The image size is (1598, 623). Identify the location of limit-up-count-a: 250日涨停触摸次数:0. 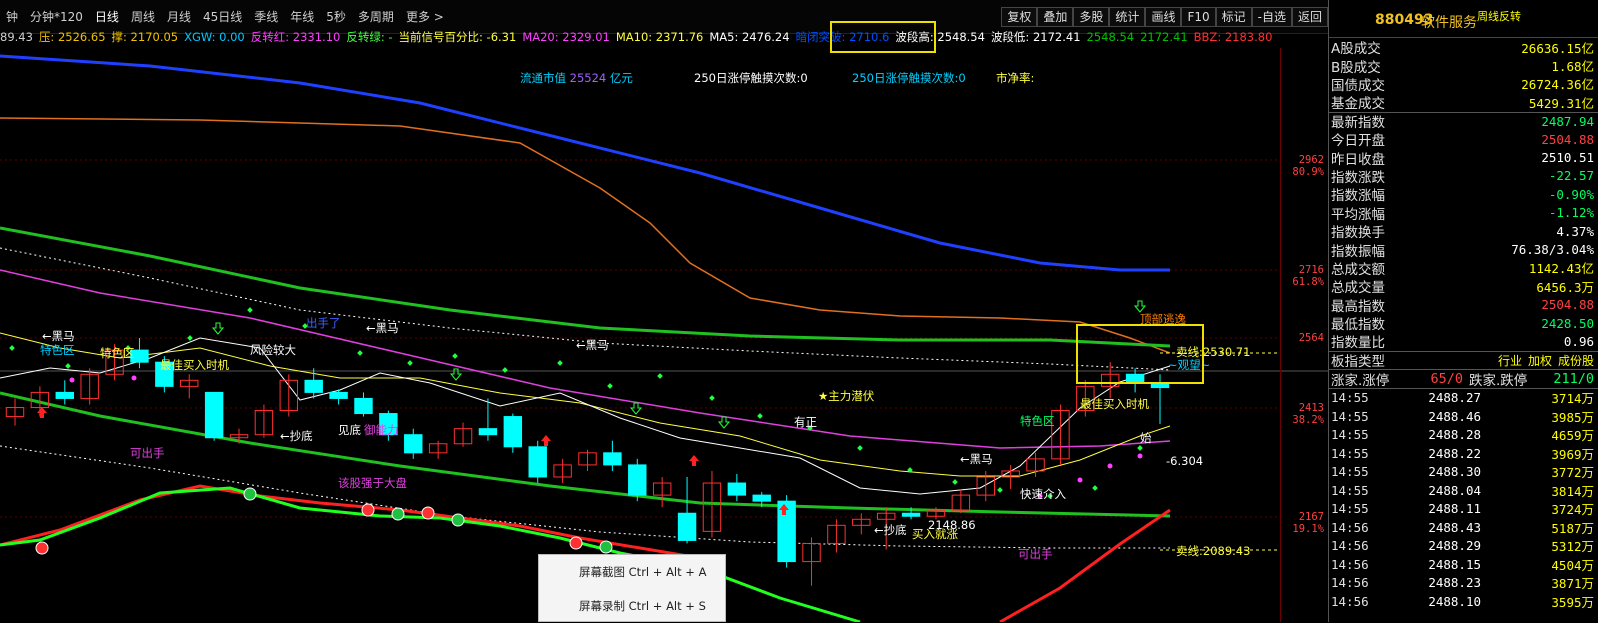
(751, 78).